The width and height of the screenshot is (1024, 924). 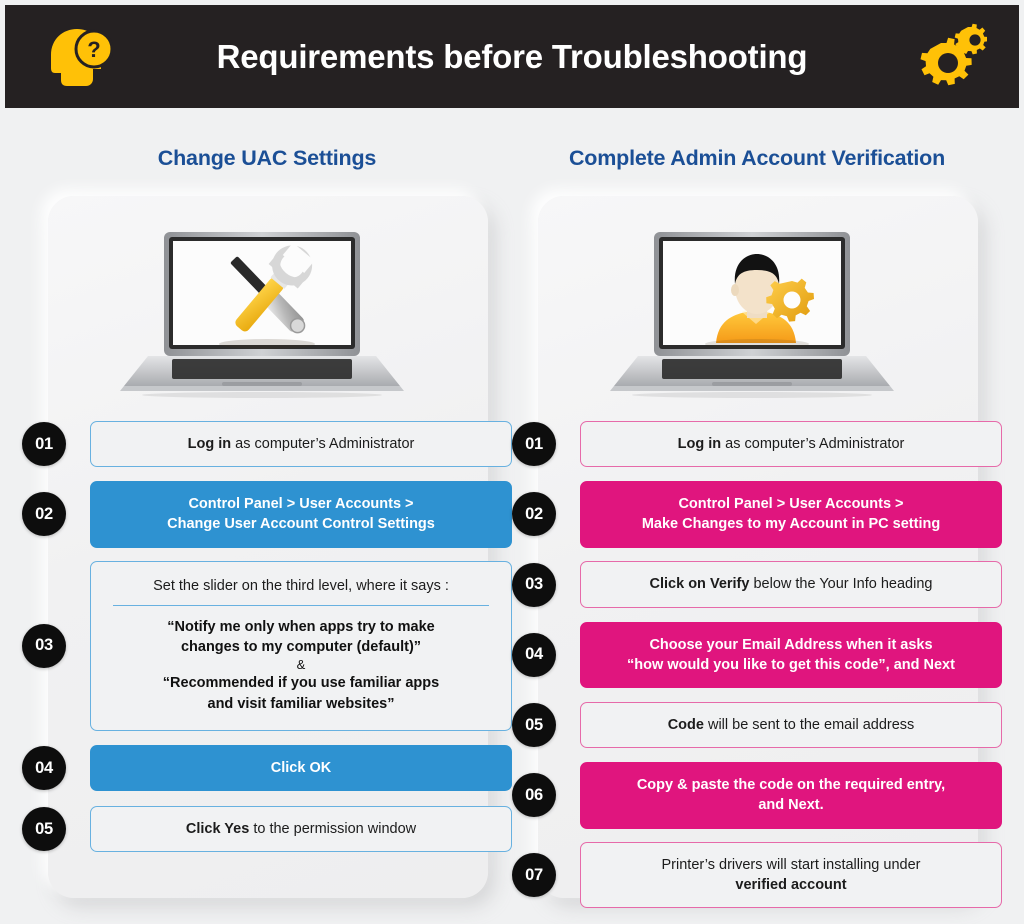 What do you see at coordinates (685, 725) in the screenshot?
I see `emphasis-text: Code` at bounding box center [685, 725].